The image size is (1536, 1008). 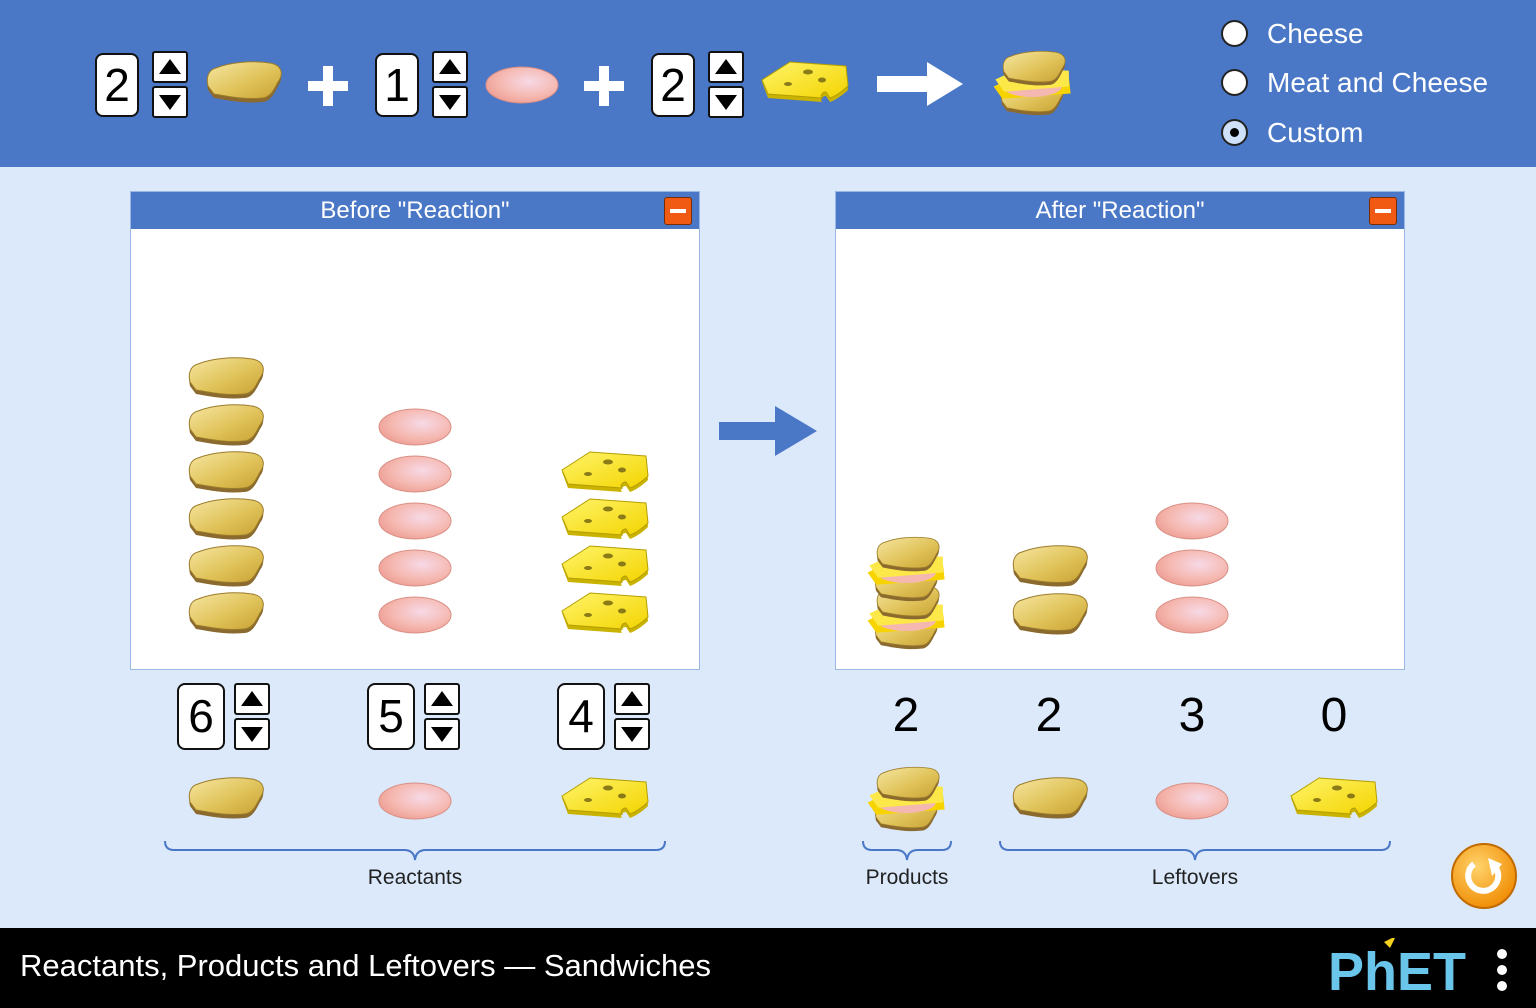 What do you see at coordinates (252, 734) in the screenshot?
I see `bread-reactant-decrement-button` at bounding box center [252, 734].